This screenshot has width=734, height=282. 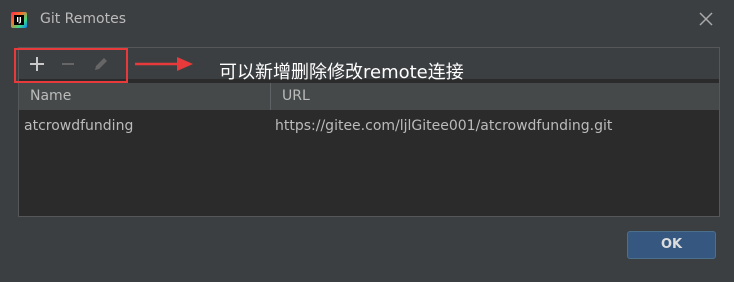 What do you see at coordinates (79, 126) in the screenshot?
I see `remote-name-cell: atcrowdfunding` at bounding box center [79, 126].